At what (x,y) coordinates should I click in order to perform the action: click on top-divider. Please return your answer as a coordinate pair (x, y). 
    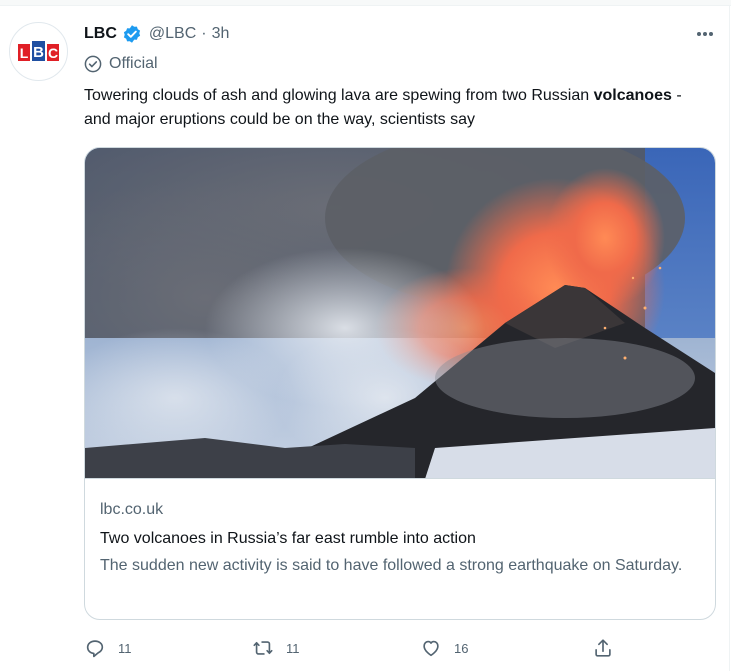
    Looking at the image, I should click on (365, 3).